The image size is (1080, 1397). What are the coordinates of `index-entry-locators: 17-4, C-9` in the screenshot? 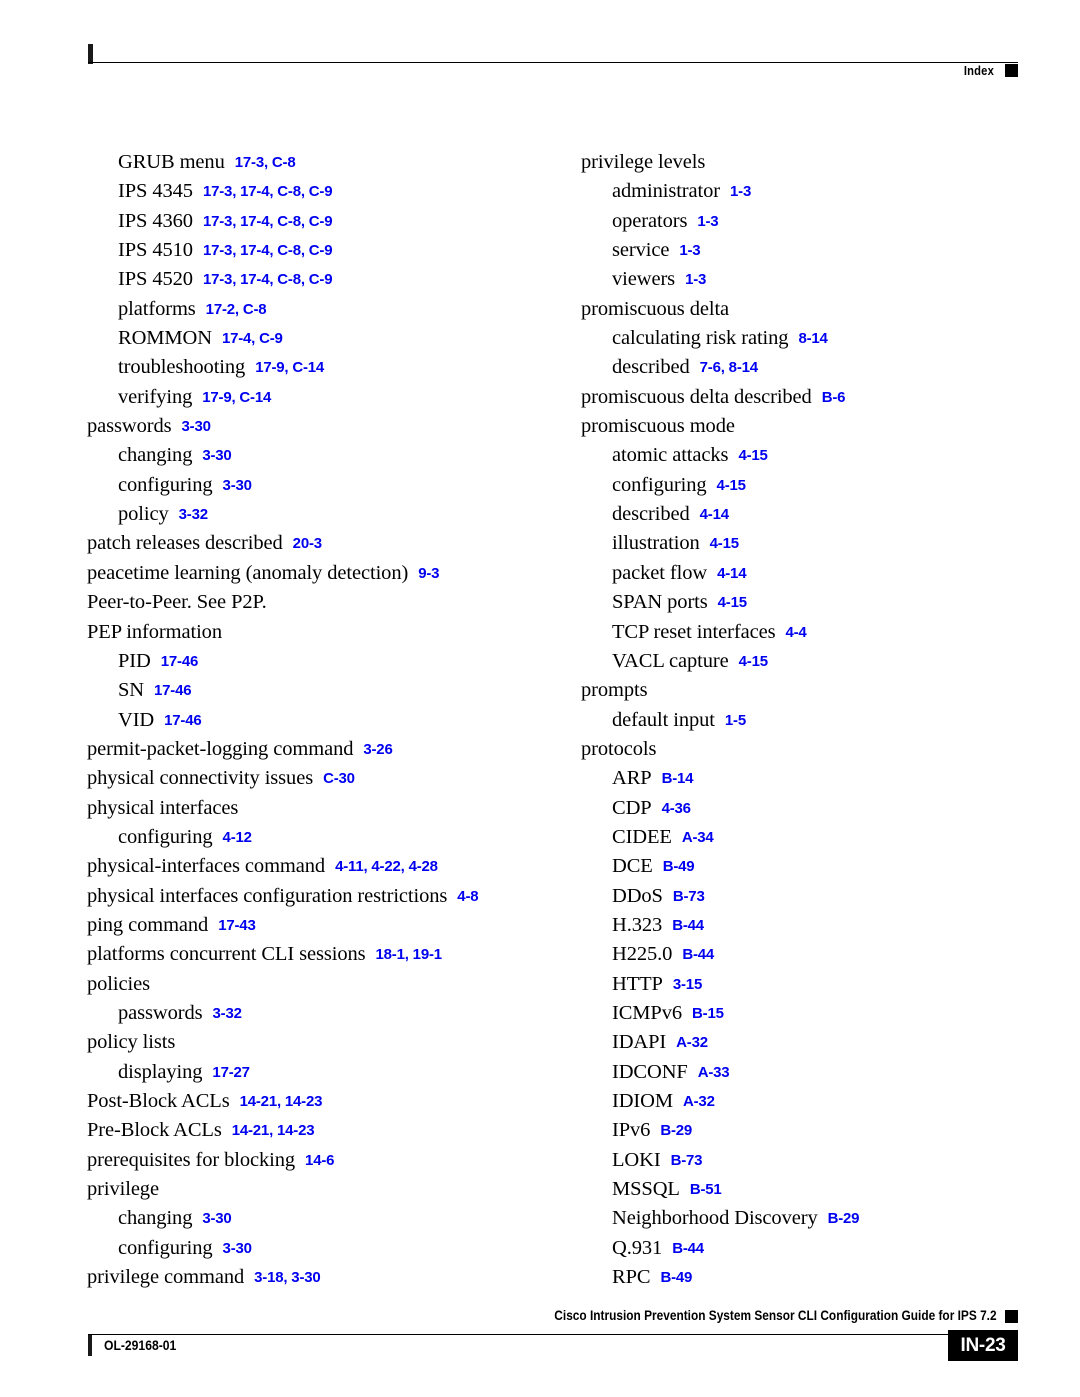 It's located at (247, 338).